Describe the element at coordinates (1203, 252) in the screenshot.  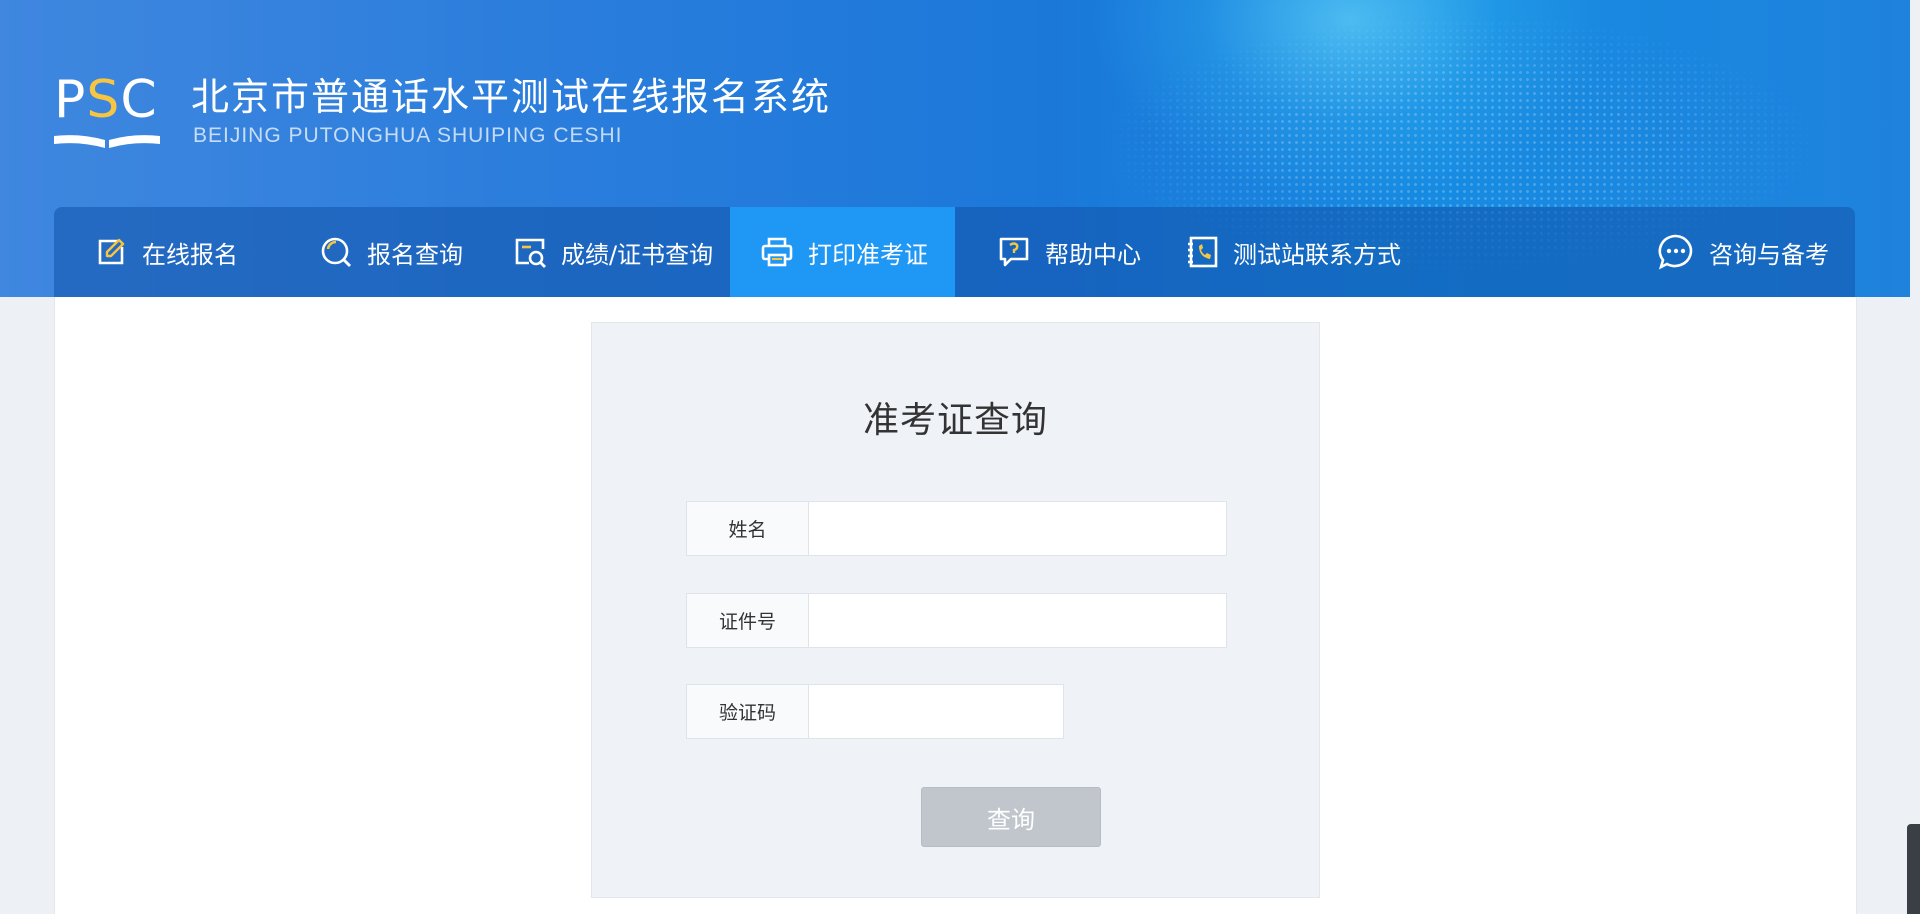
I see `contact-book-icon` at that location.